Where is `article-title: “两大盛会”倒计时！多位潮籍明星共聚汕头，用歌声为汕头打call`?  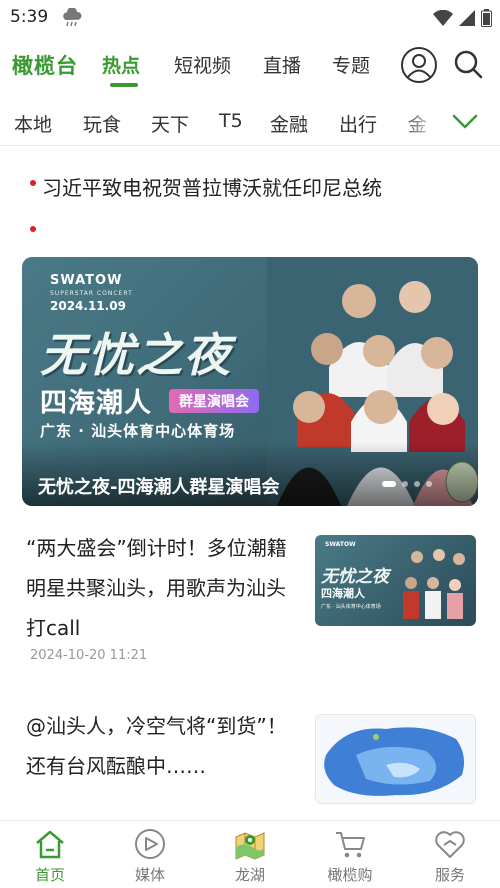 article-title: “两大盛会”倒计时！多位潮籍明星共聚汕头，用歌声为汕头打call is located at coordinates (156, 588).